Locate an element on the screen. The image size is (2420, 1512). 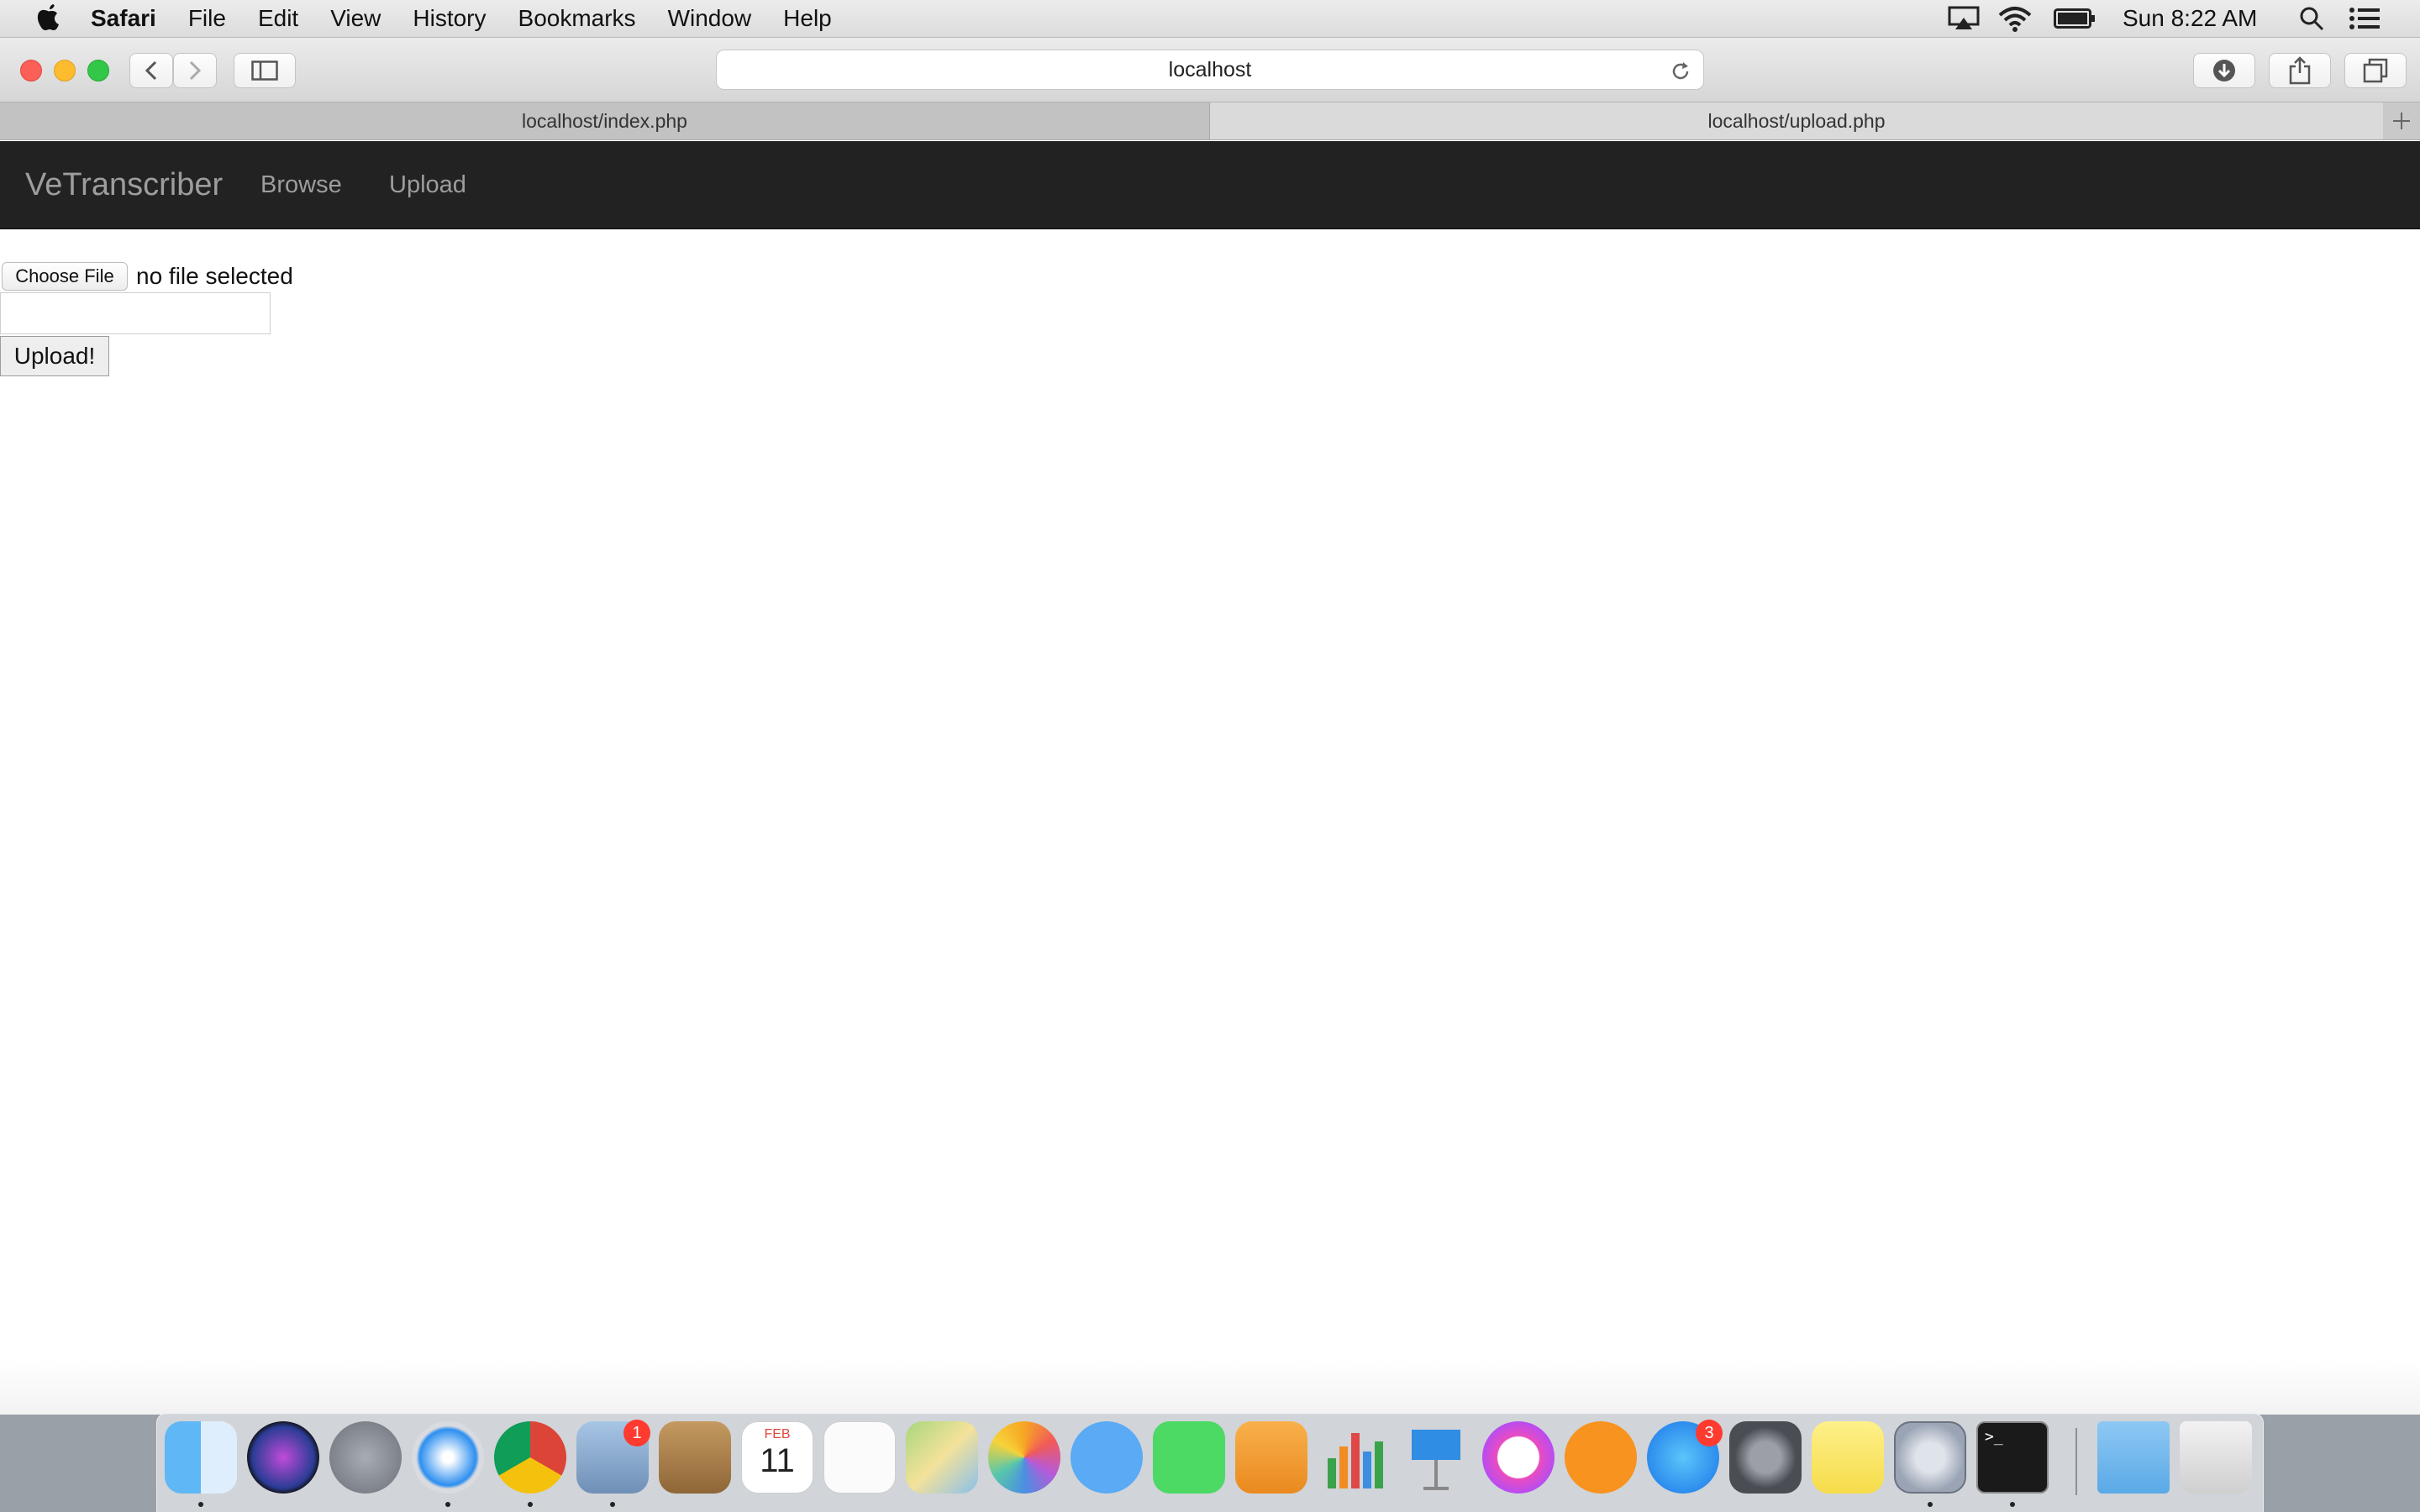
name-input is located at coordinates (135, 313).